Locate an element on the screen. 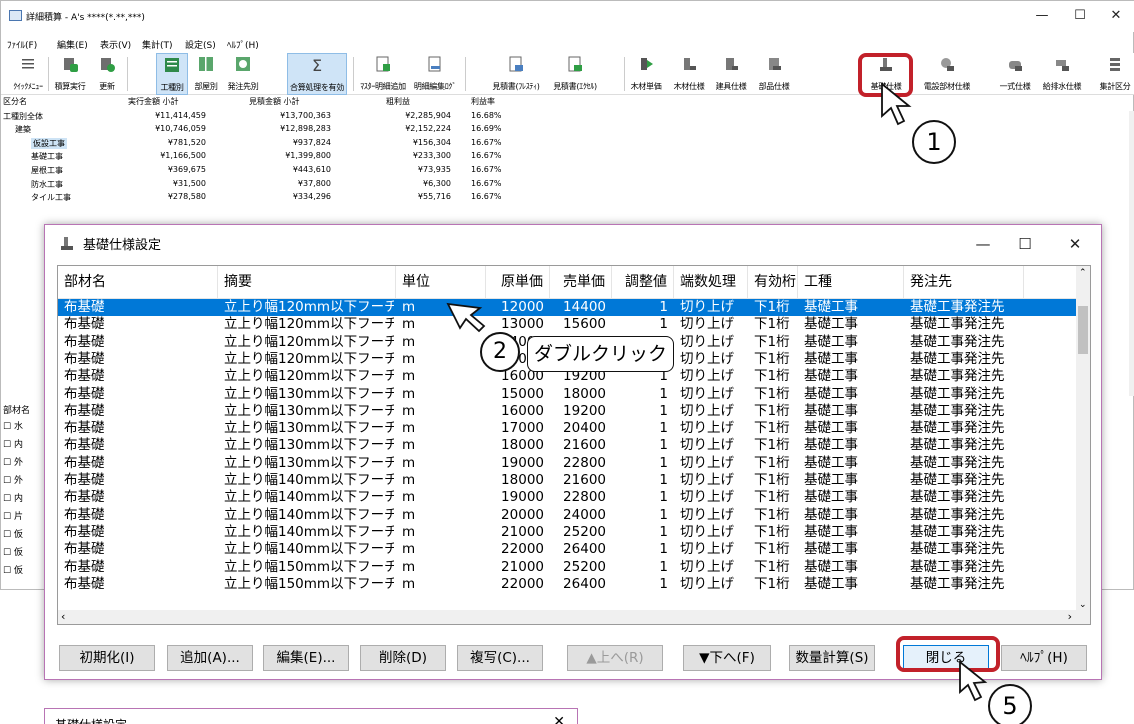 The height and width of the screenshot is (724, 1134). minimize-button: — is located at coordinates (1042, 16).